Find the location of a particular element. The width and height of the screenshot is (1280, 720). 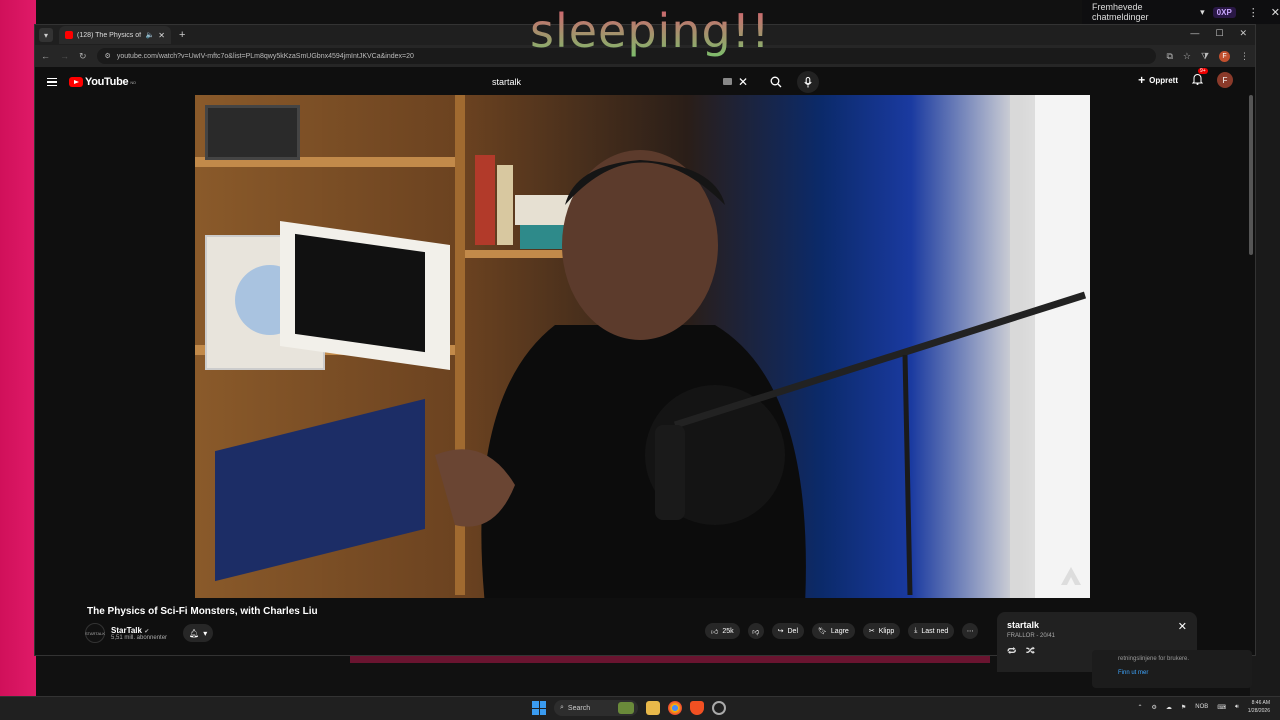

keyboard-icon is located at coordinates (727, 81).